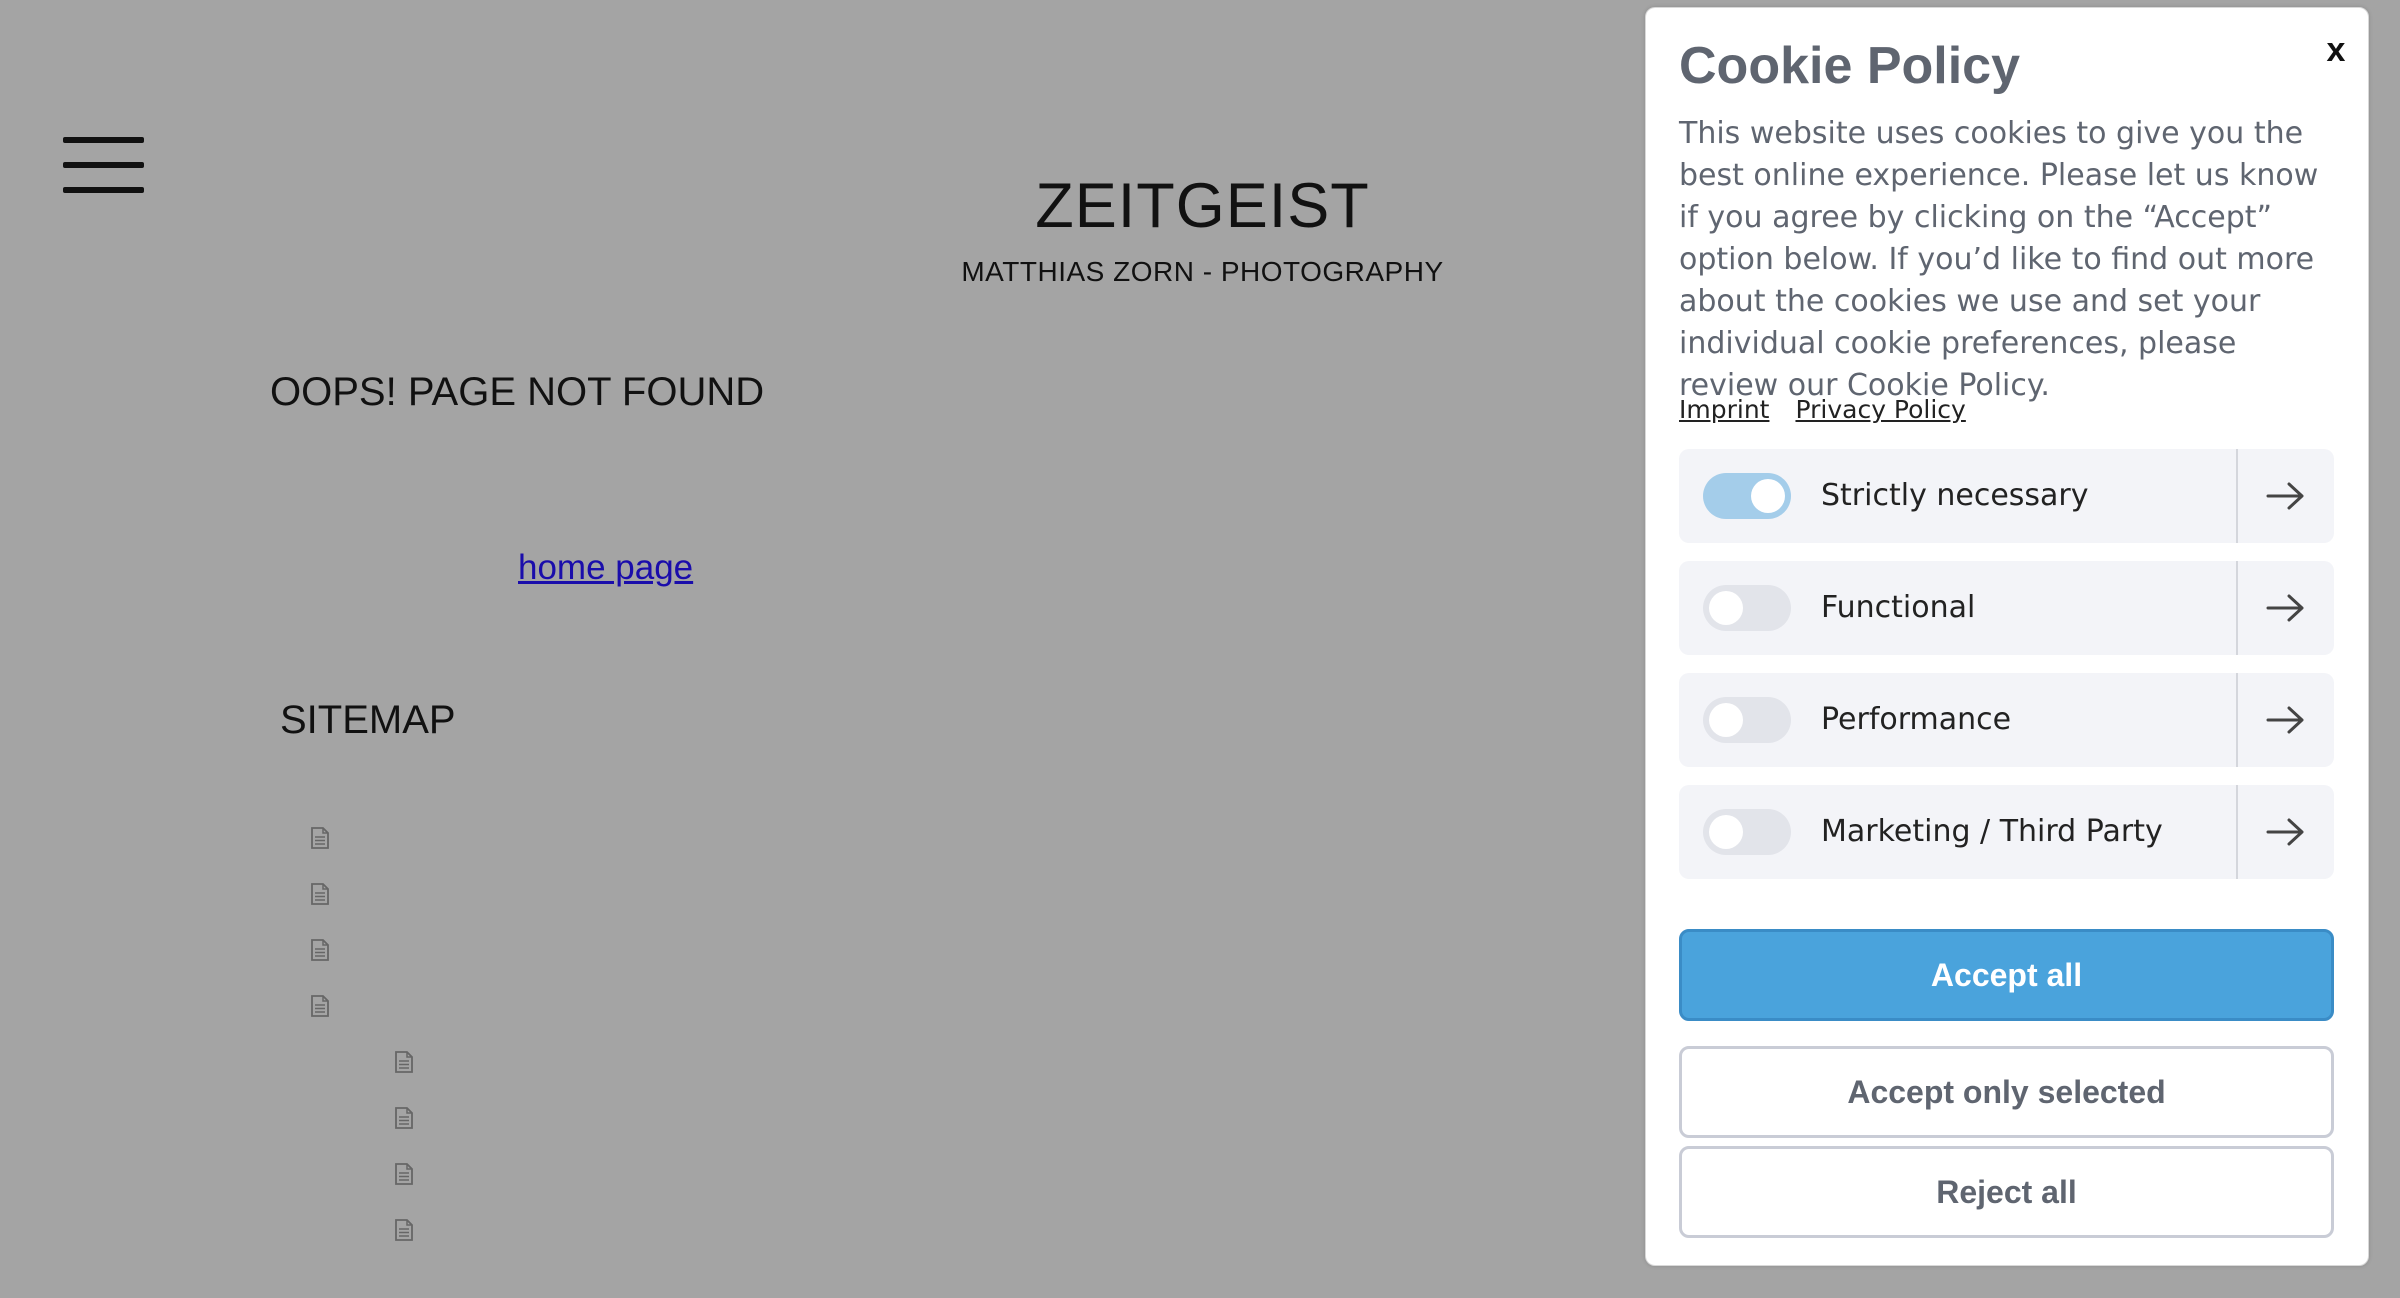  Describe the element at coordinates (1898, 607) in the screenshot. I see `category-label: Functional` at that location.